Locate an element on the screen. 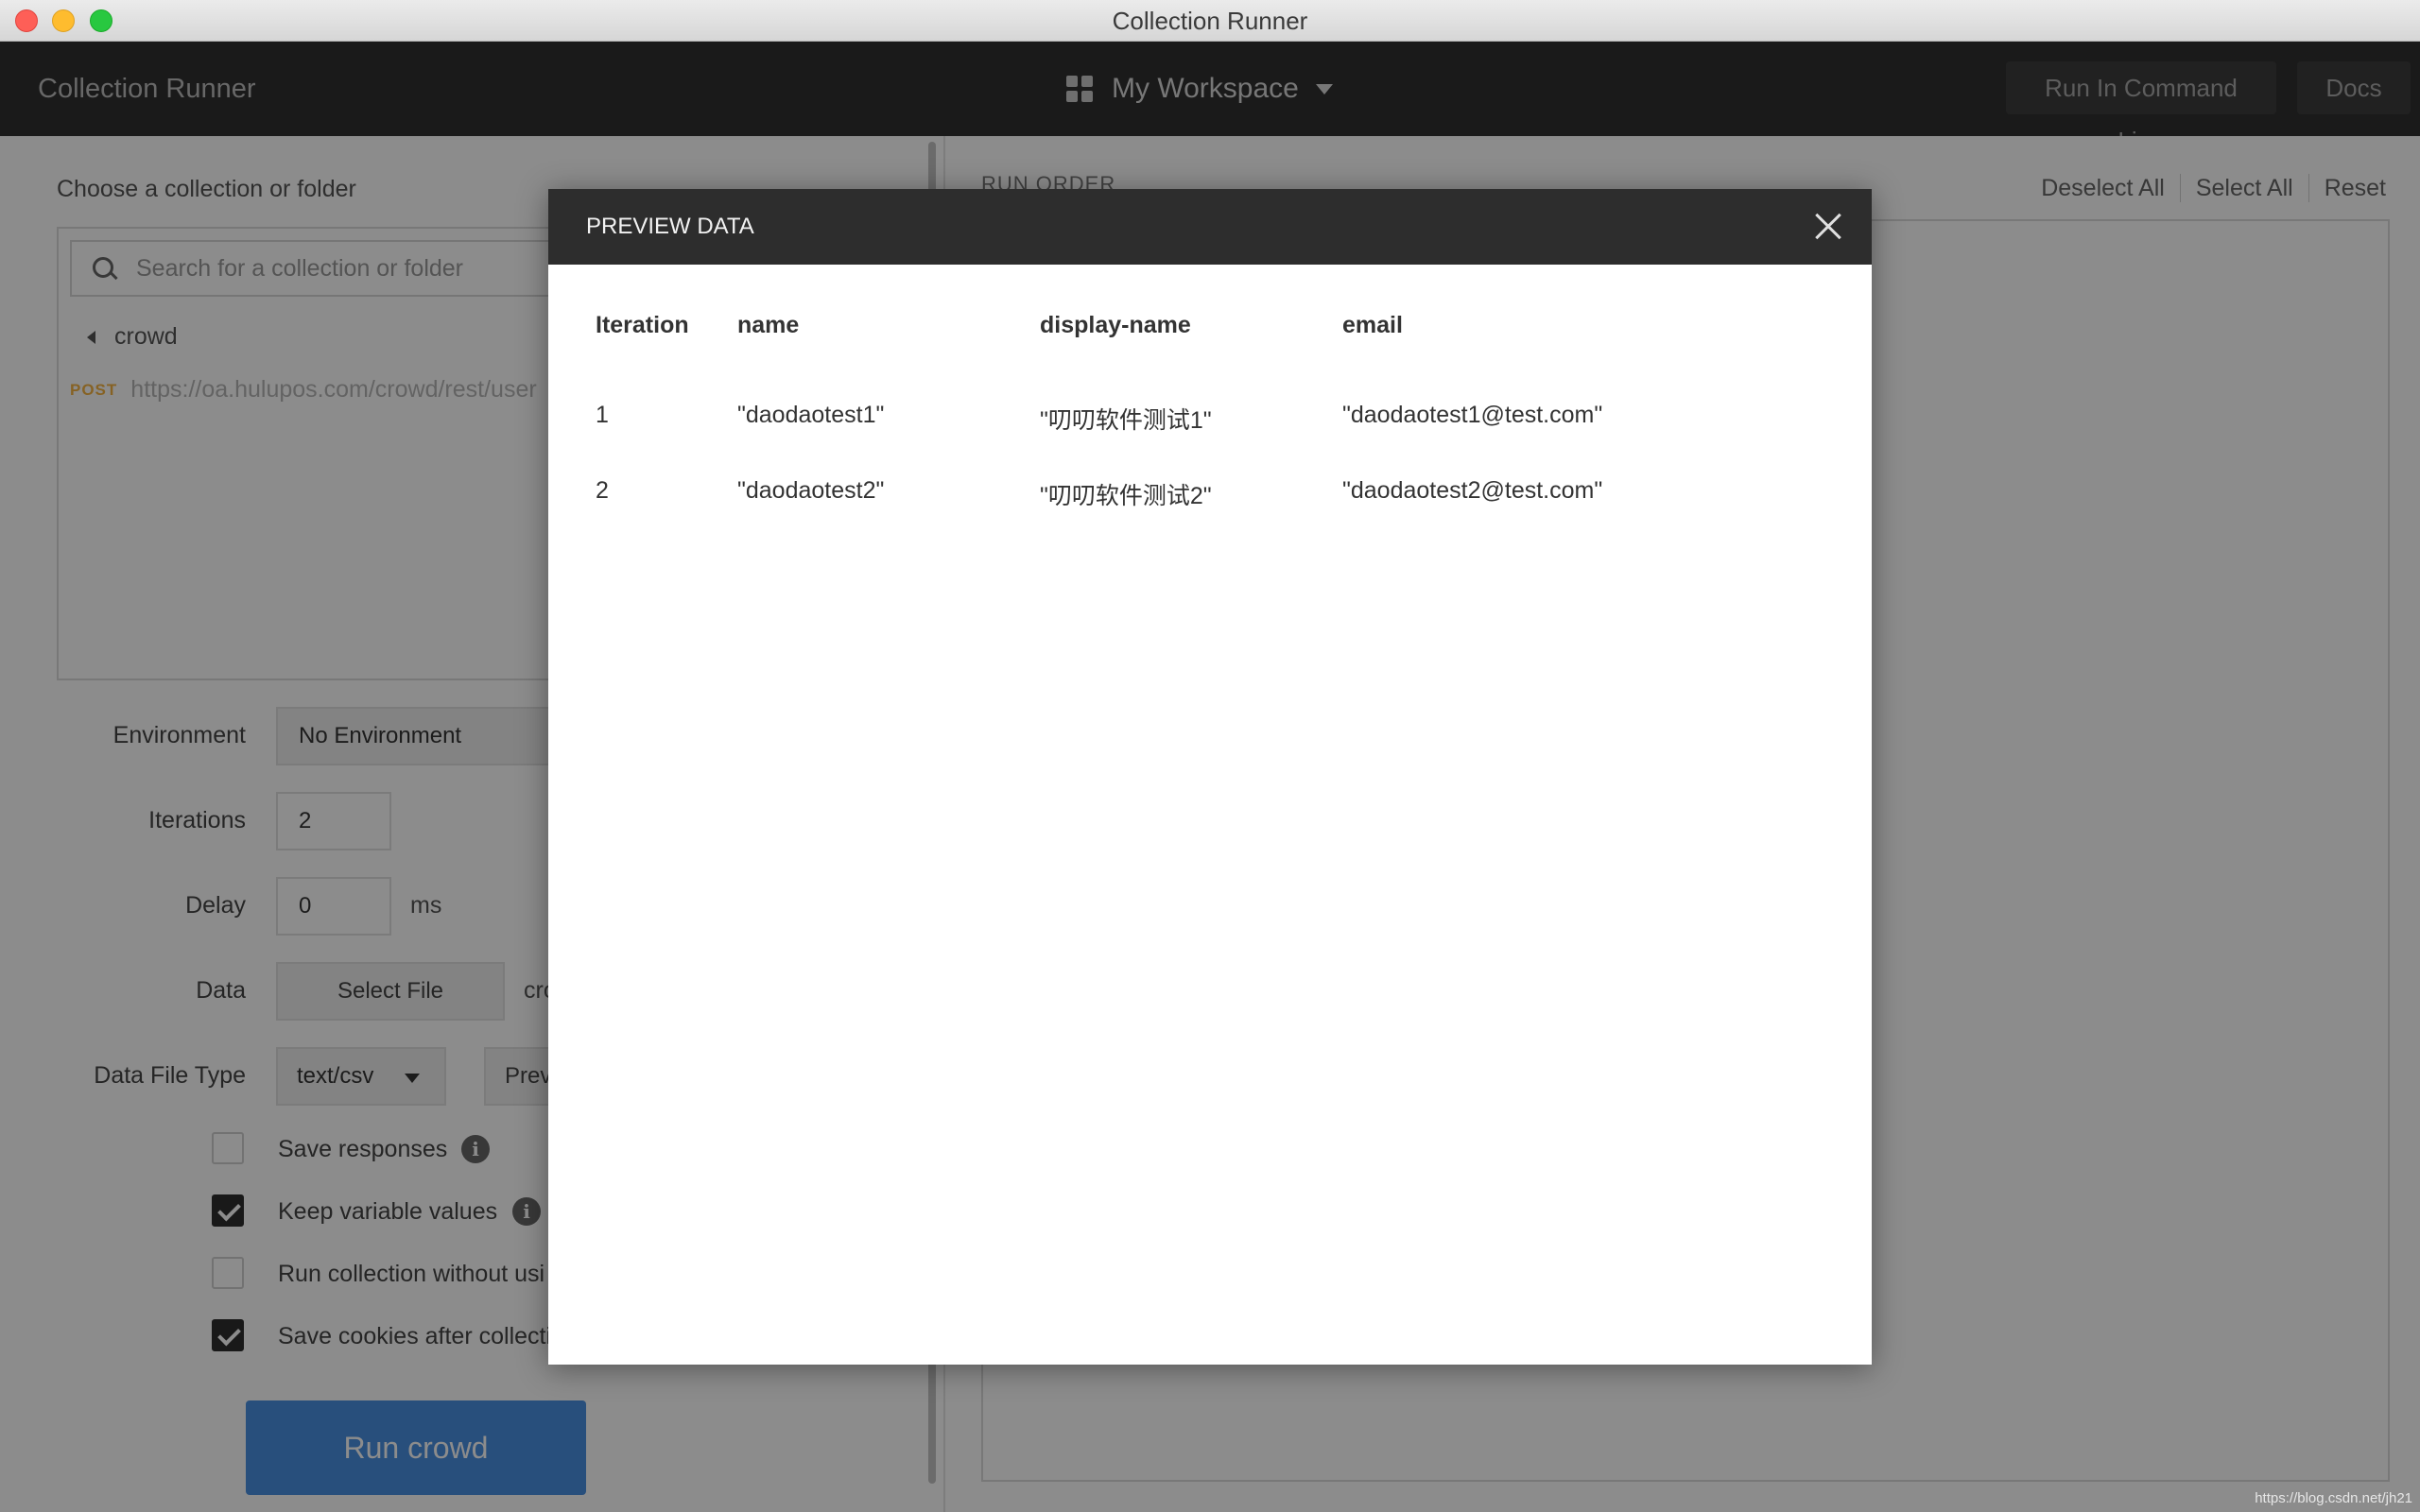  window-title: Collection Runner is located at coordinates (1210, 21).